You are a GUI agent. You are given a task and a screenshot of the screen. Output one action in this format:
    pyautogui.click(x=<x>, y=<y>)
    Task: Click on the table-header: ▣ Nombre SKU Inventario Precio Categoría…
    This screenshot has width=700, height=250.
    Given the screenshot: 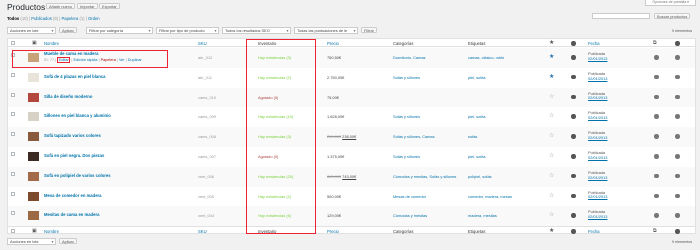 What is the action you would take?
    pyautogui.click(x=351, y=43)
    